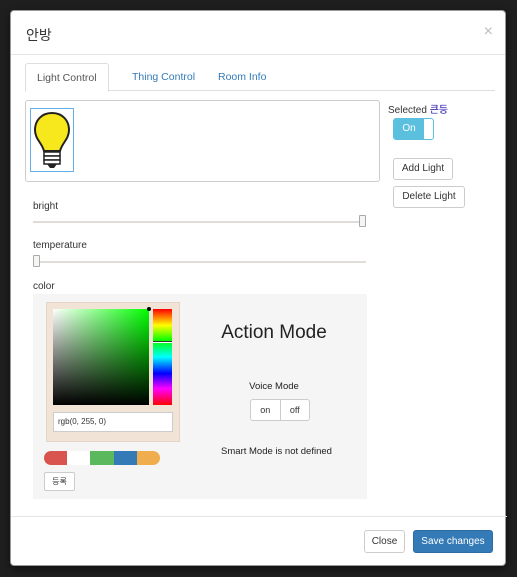 This screenshot has width=517, height=577. Describe the element at coordinates (199, 221) in the screenshot. I see `bright-slider` at that location.